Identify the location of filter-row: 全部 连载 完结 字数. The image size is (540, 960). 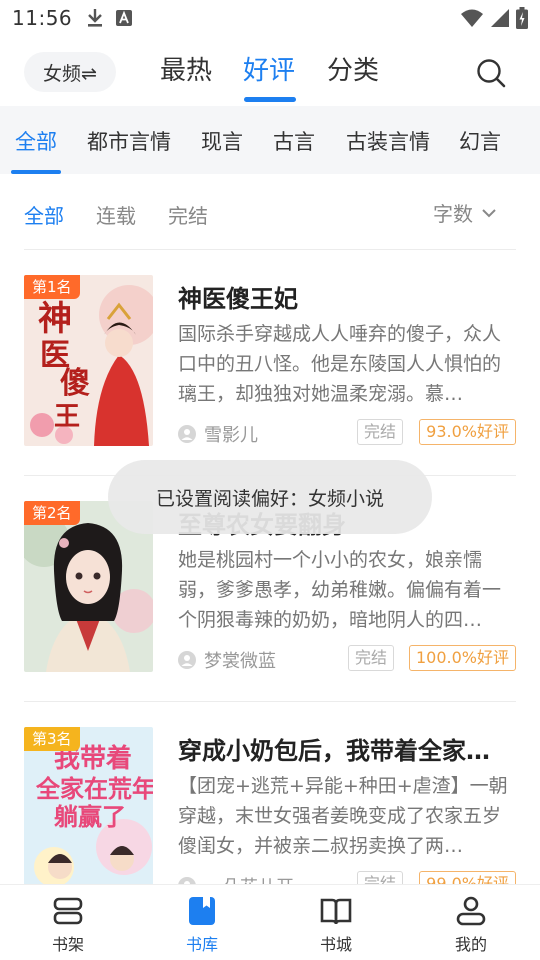
(270, 212).